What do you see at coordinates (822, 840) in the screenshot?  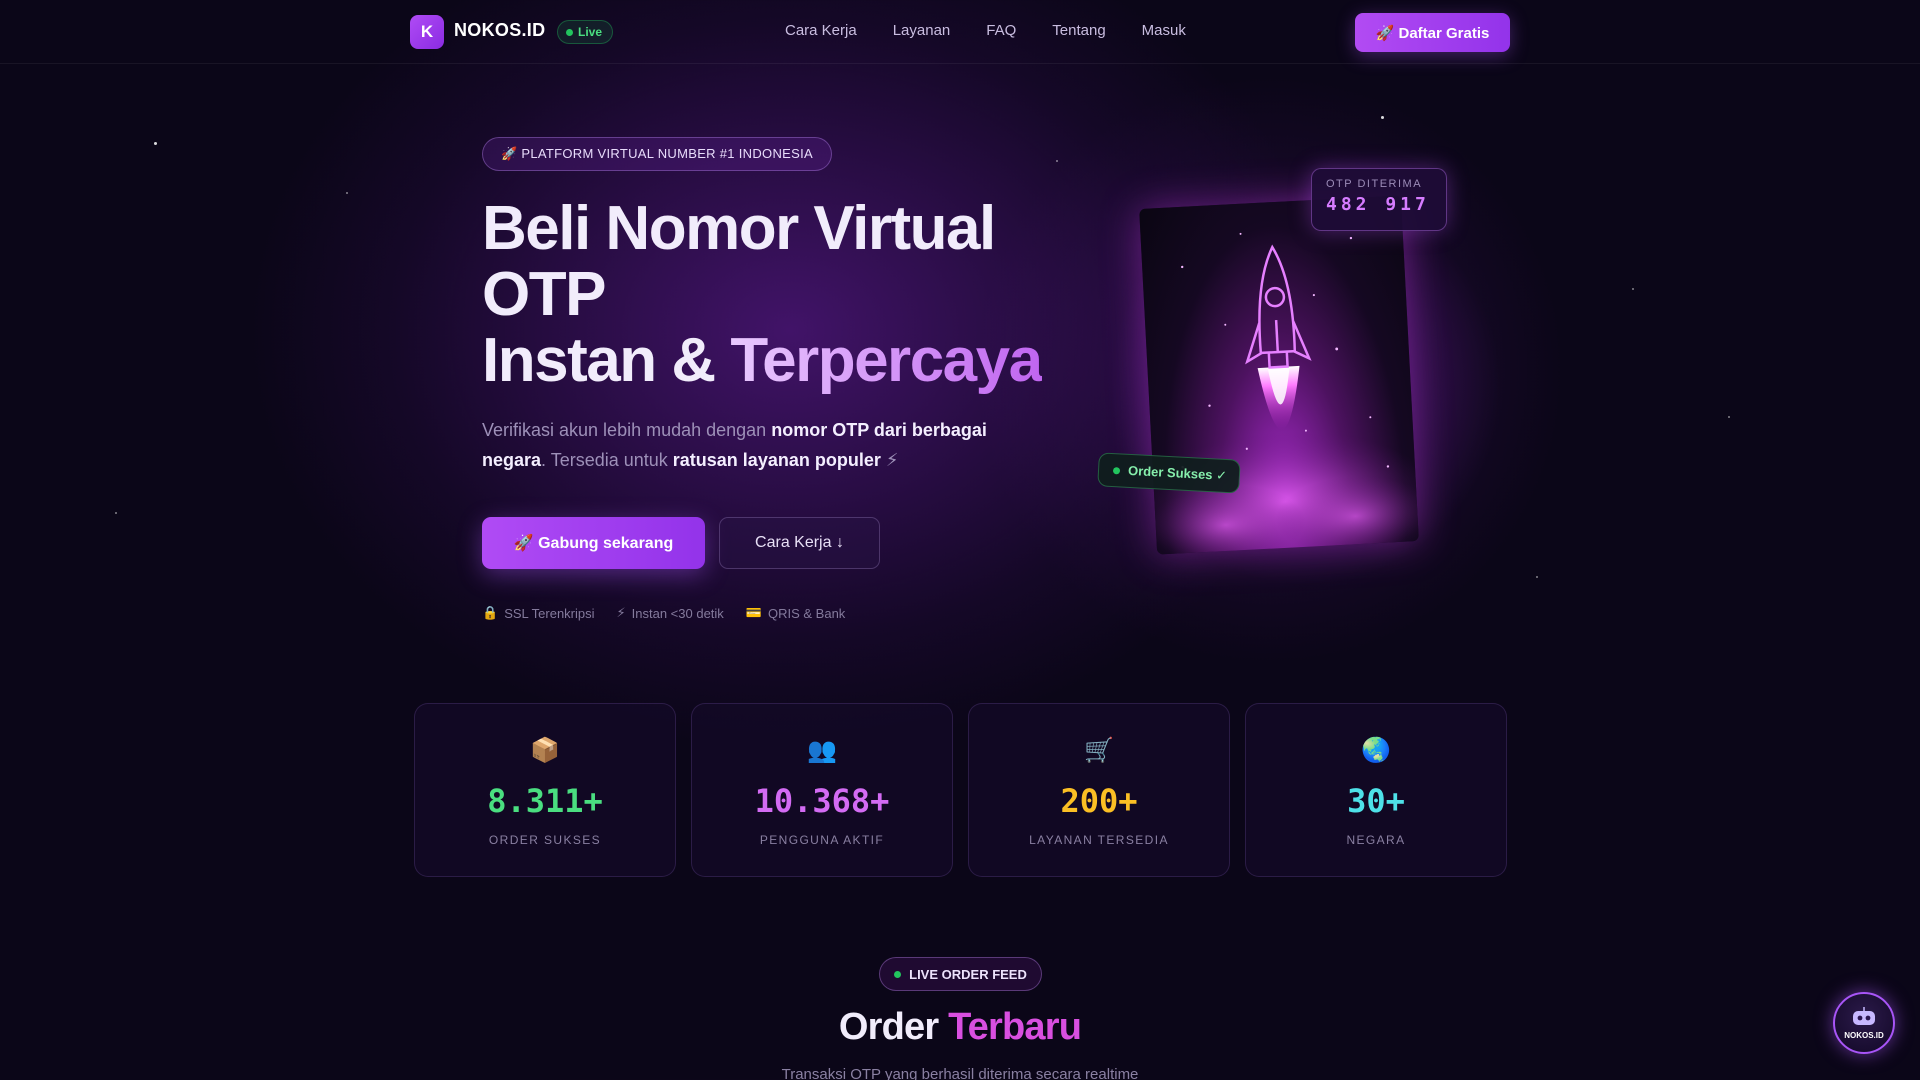 I see `stat-label: PENGGUNA AKTIF` at bounding box center [822, 840].